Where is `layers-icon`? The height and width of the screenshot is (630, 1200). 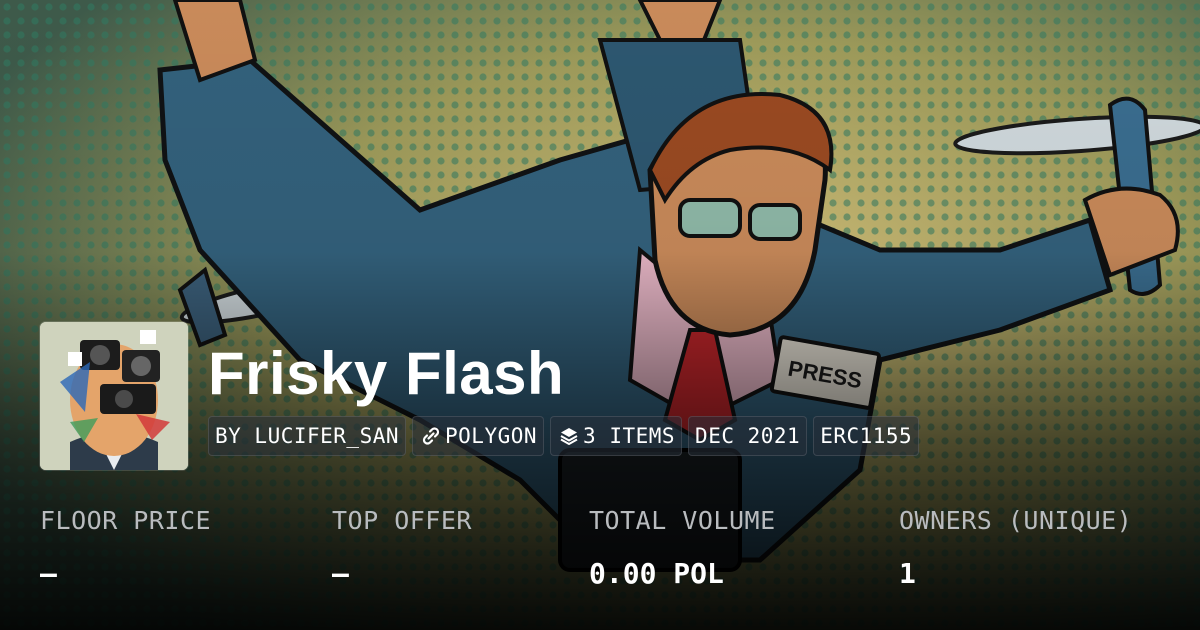 layers-icon is located at coordinates (569, 436).